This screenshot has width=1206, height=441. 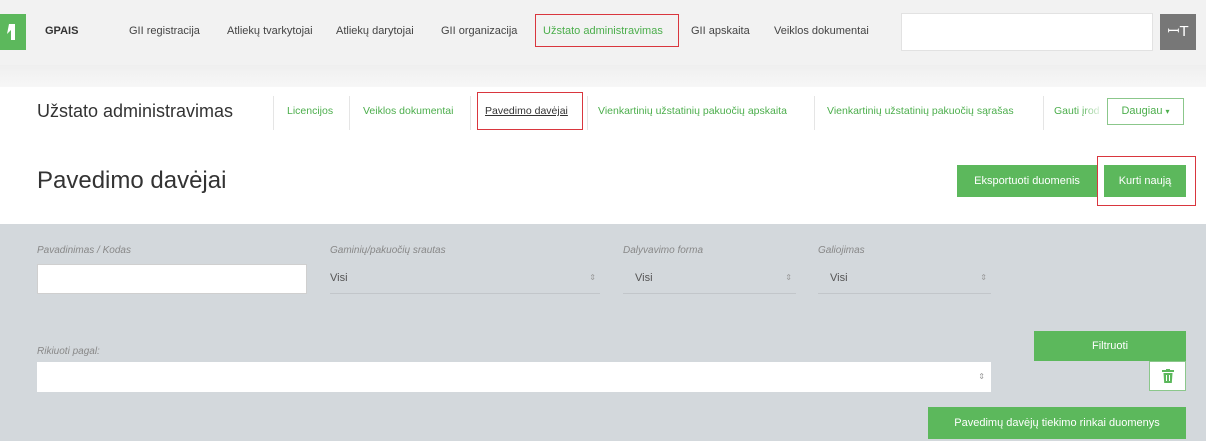 What do you see at coordinates (839, 278) in the screenshot?
I see `validity-value: Visi` at bounding box center [839, 278].